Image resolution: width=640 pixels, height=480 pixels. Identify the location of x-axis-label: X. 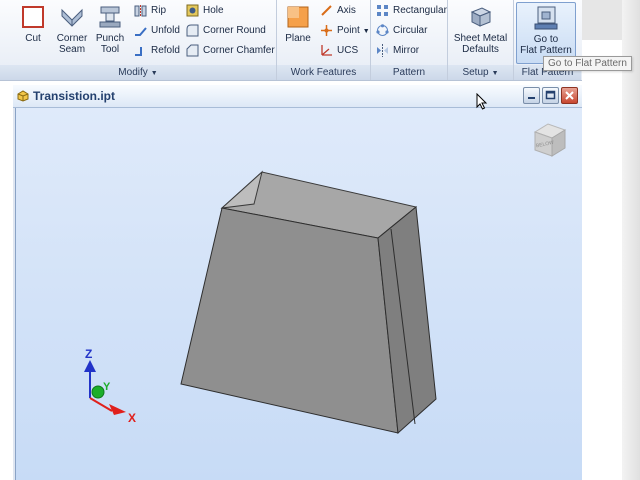
(132, 418).